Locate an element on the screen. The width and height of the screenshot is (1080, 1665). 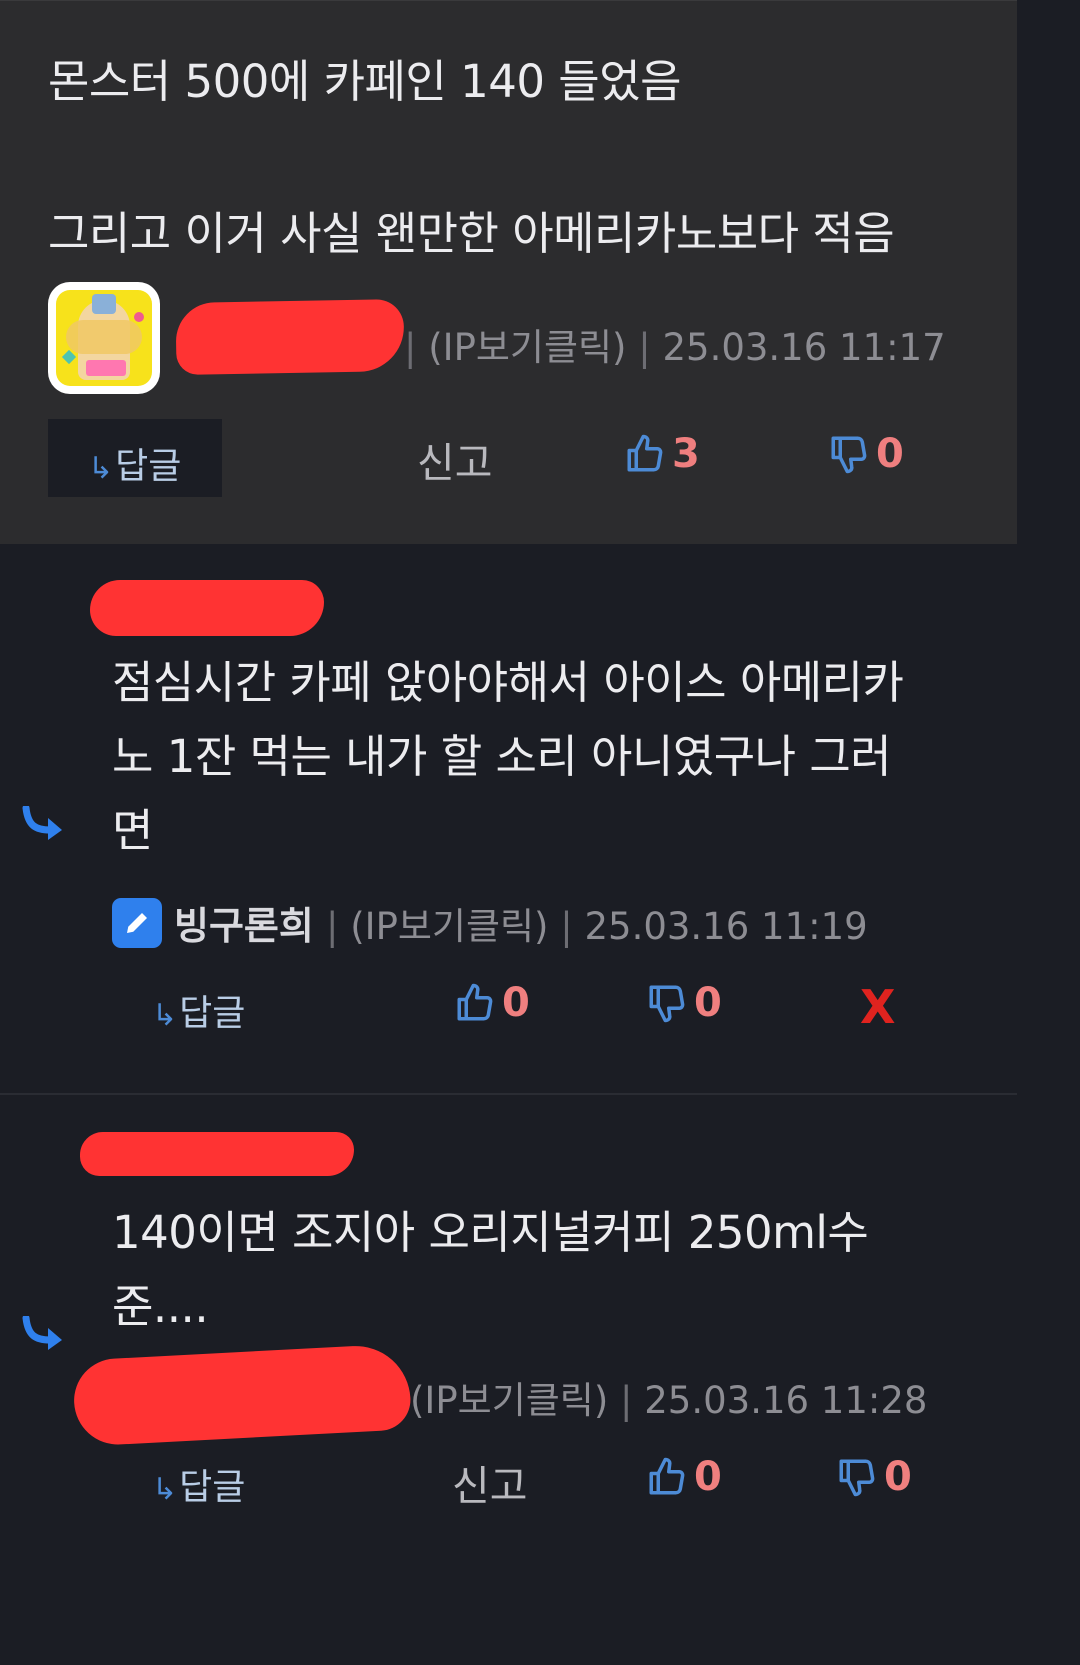
comment-timestamp: 25.03.16 11:17 is located at coordinates (804, 347).